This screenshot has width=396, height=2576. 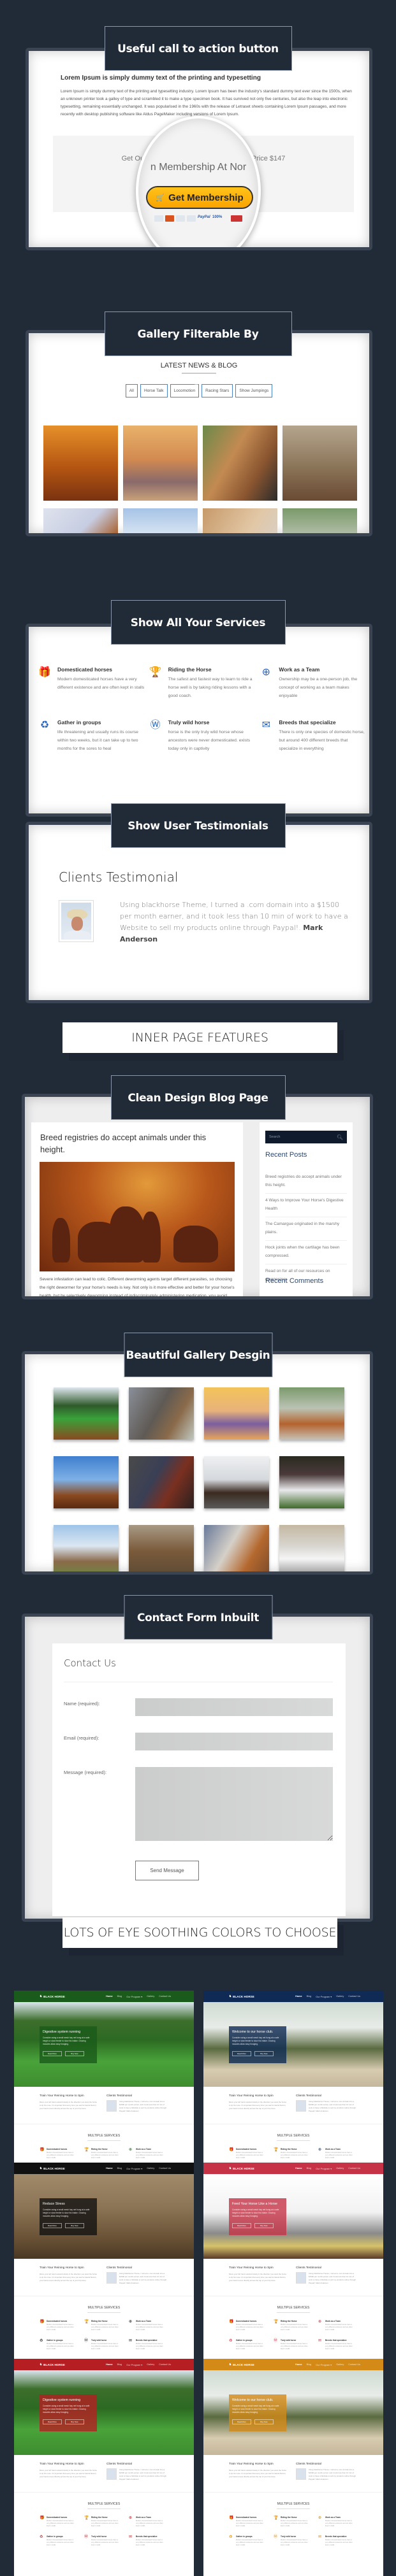 I want to click on message-field, so click(x=234, y=1804).